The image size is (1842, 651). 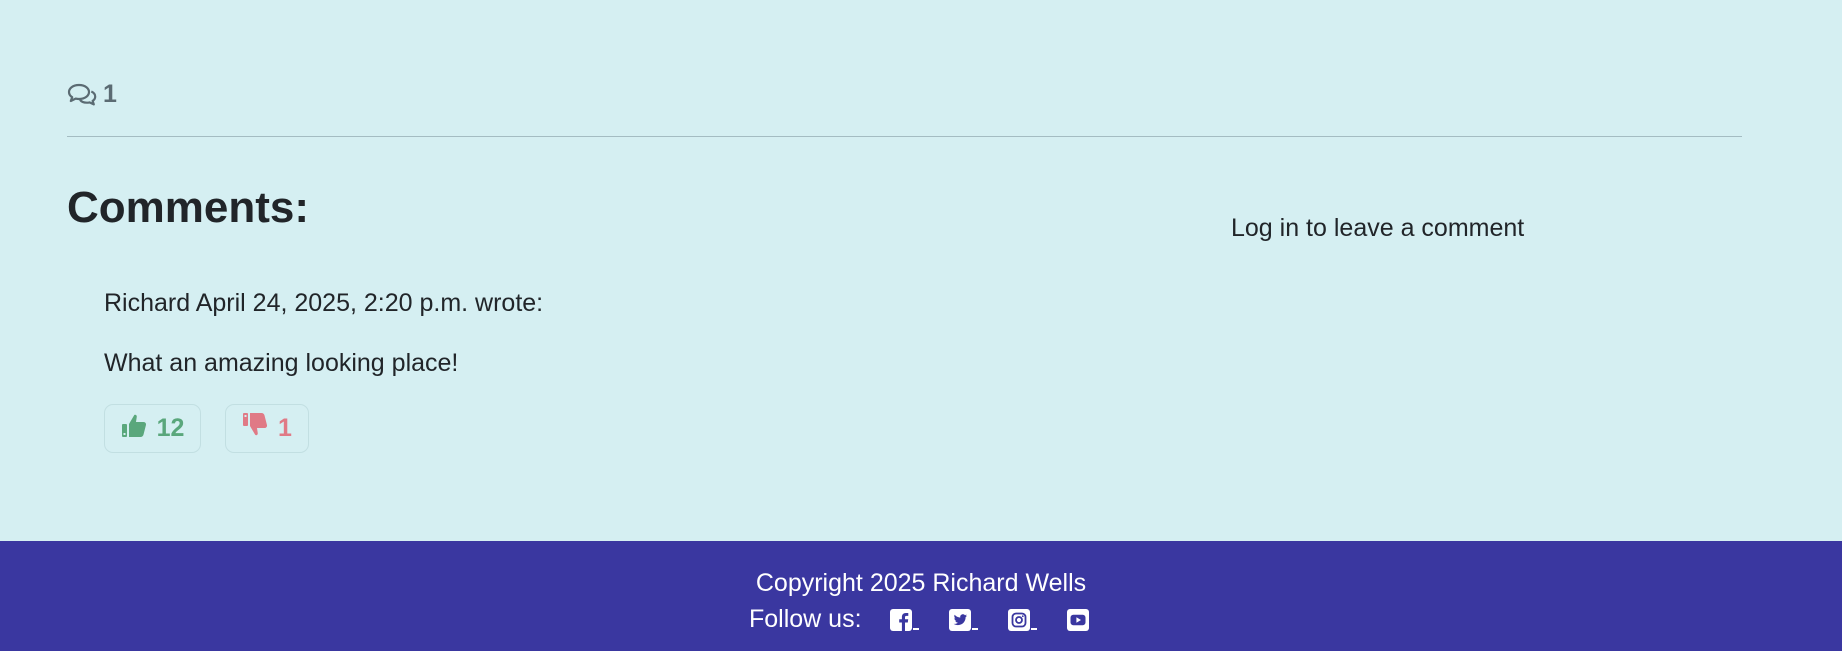 I want to click on comments-icon, so click(x=82, y=95).